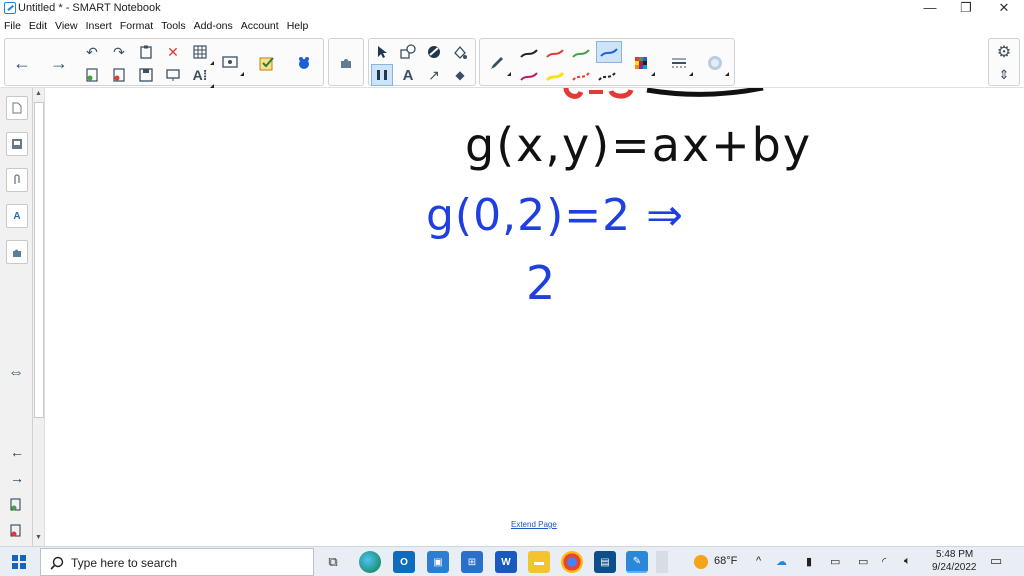 The width and height of the screenshot is (1024, 576). Describe the element at coordinates (92, 75) in the screenshot. I see `new-page-icon` at that location.